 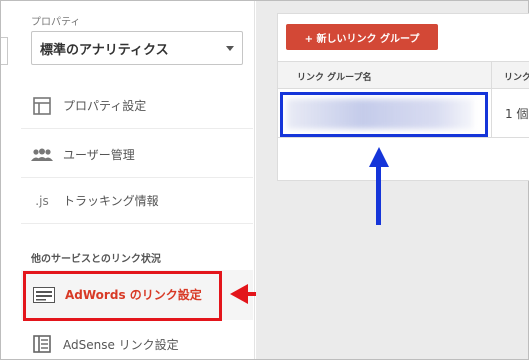 I want to click on sidebar-item-label: ユーザー管理, so click(x=99, y=155).